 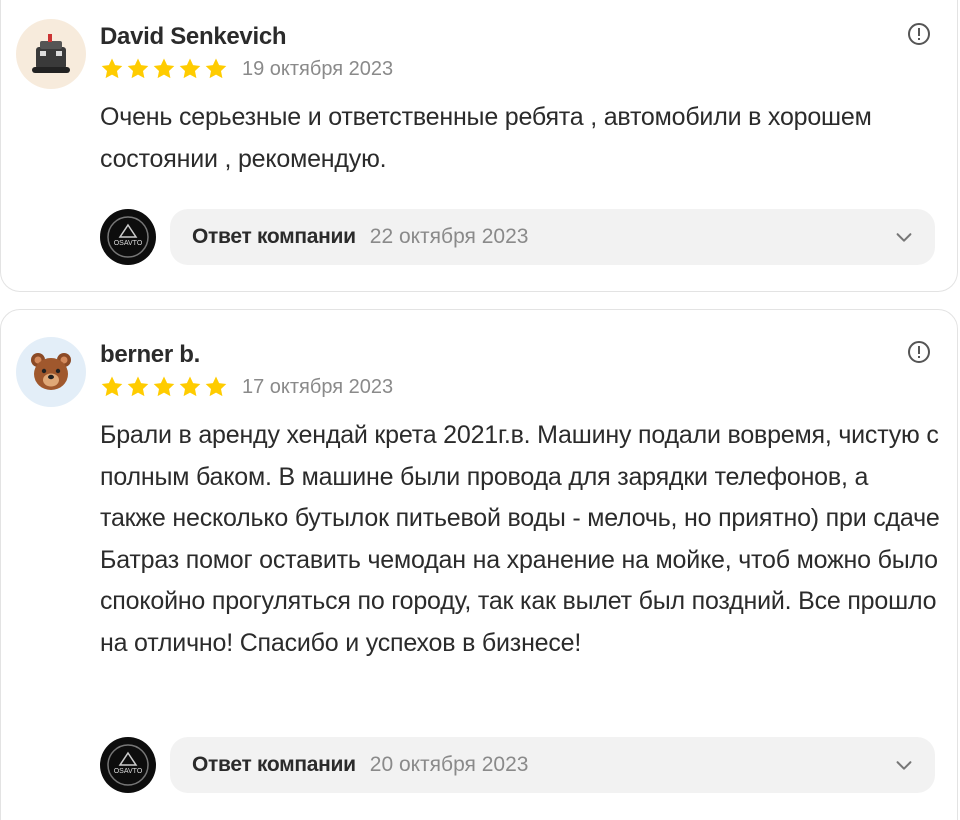 I want to click on review-date: 17 октября 2023, so click(x=318, y=386).